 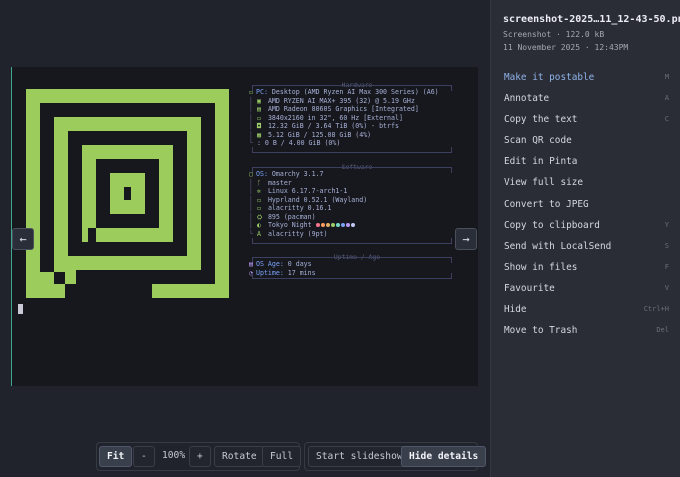 What do you see at coordinates (282, 456) in the screenshot?
I see `full-button: Full` at bounding box center [282, 456].